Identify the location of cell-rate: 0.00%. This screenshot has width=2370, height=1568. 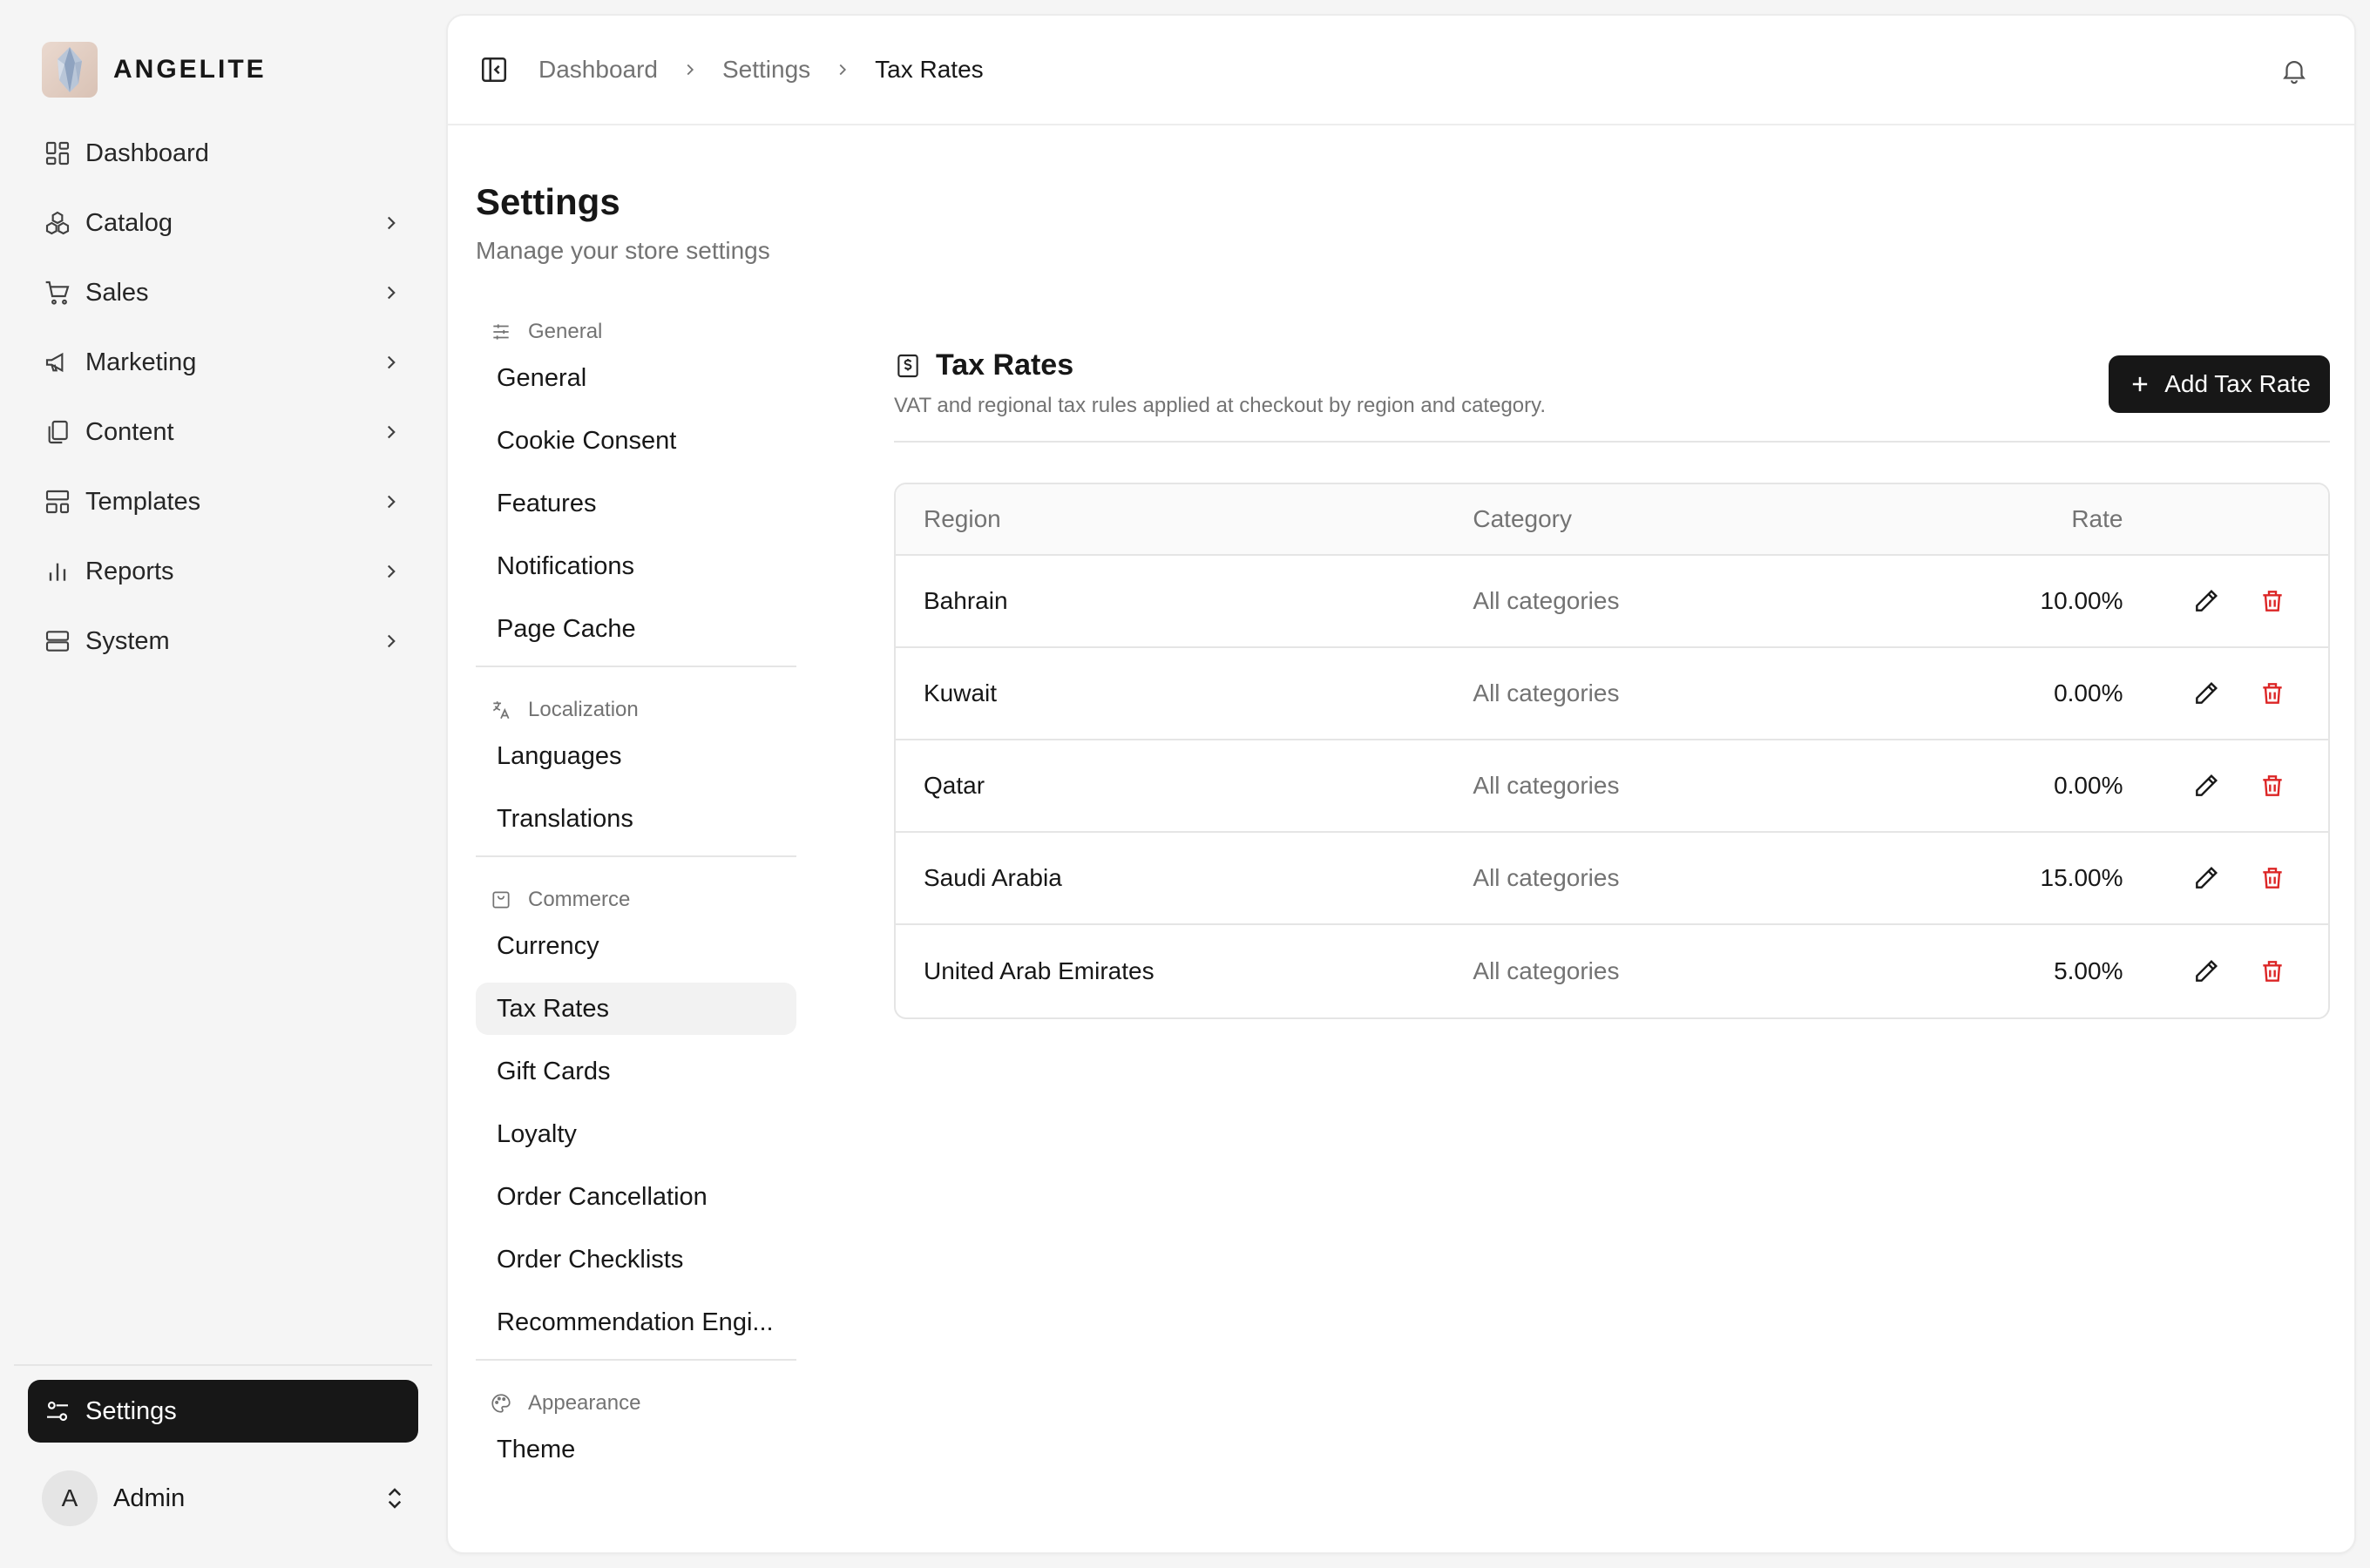
(2088, 692).